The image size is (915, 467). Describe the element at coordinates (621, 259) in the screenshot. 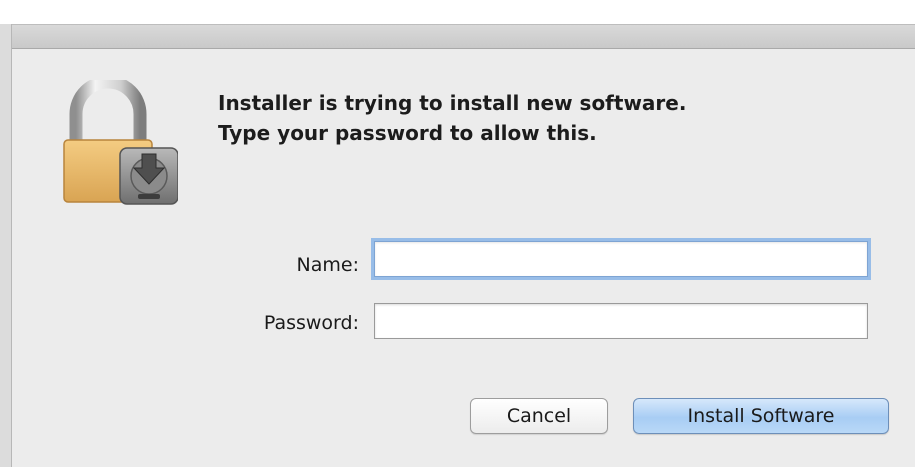

I see `name-input` at that location.